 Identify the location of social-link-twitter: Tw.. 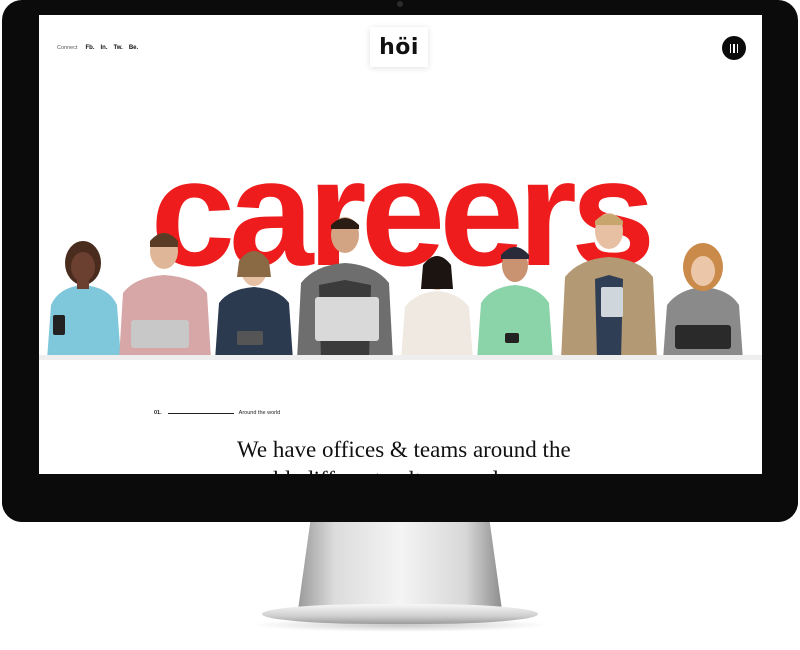
(118, 48).